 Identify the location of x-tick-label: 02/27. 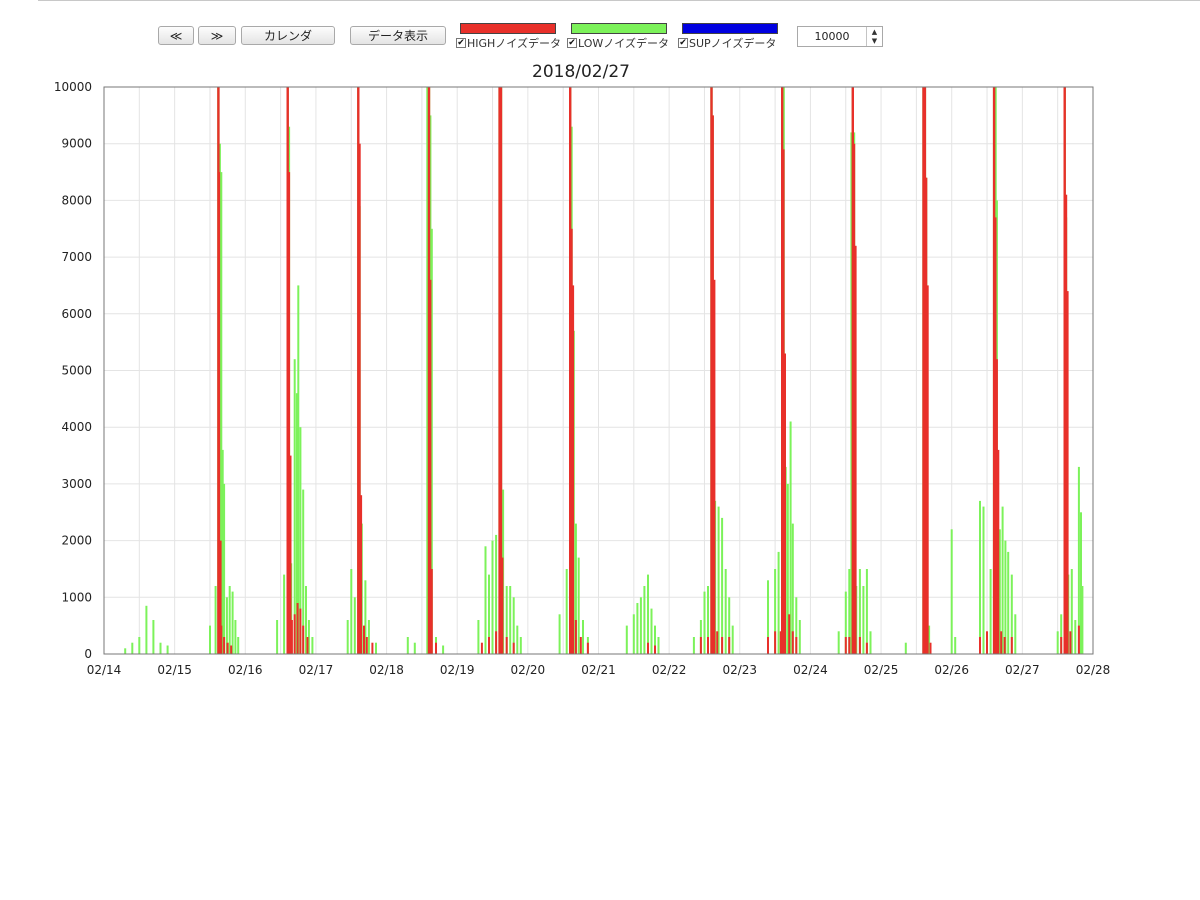
(1022, 670).